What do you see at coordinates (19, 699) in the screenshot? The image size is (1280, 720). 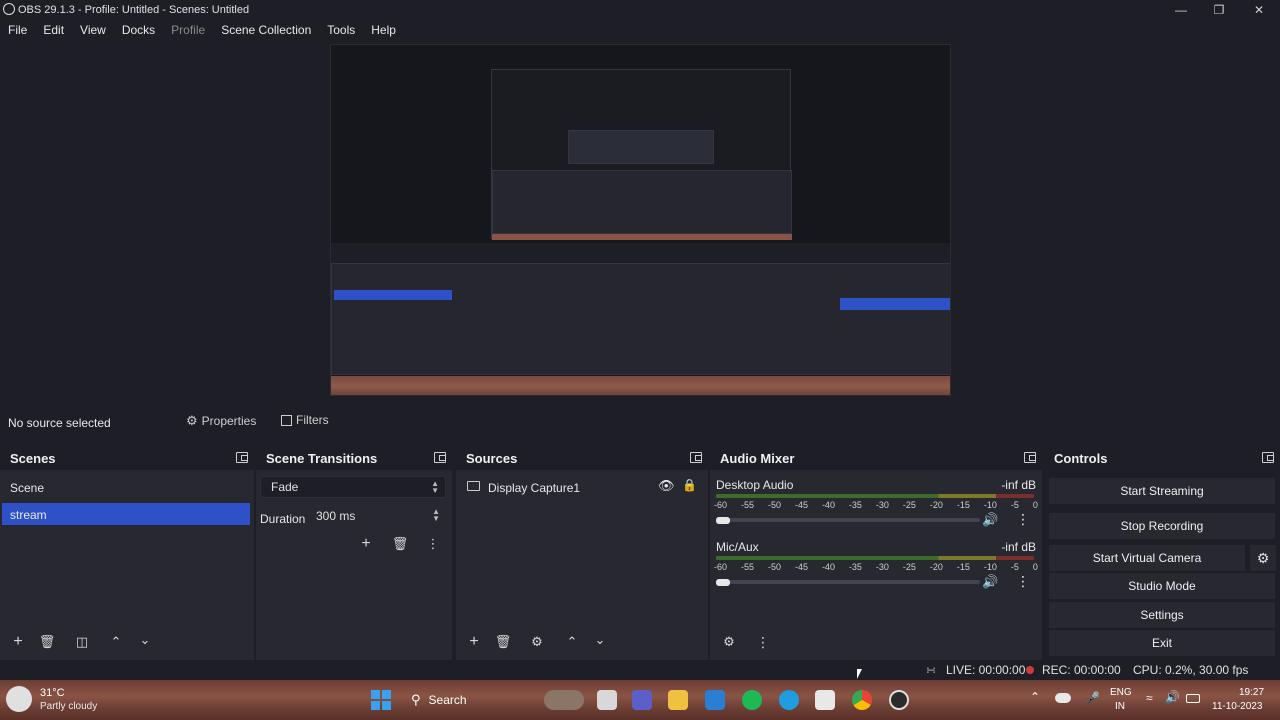 I see `weather-icon` at bounding box center [19, 699].